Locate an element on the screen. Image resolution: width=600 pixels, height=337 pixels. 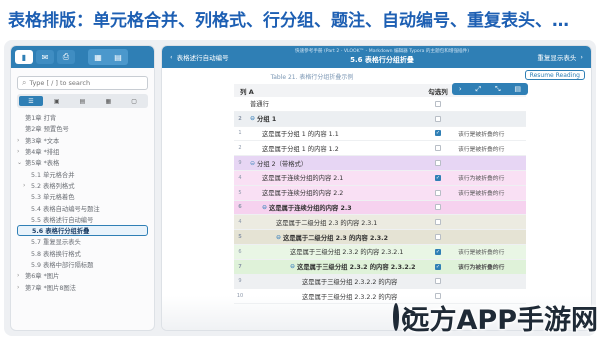
cell-text: 这是属于连续分组的内容 2.3 is located at coordinates (310, 208).